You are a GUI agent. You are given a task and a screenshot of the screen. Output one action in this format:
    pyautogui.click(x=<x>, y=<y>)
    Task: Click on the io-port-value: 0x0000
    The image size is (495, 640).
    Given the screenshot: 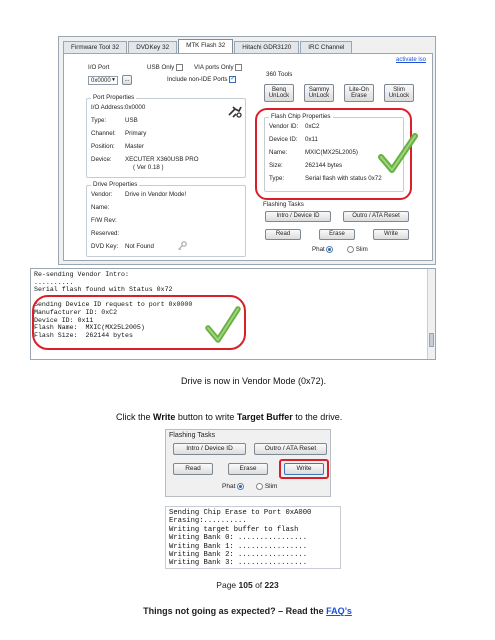 What is the action you would take?
    pyautogui.click(x=101, y=81)
    